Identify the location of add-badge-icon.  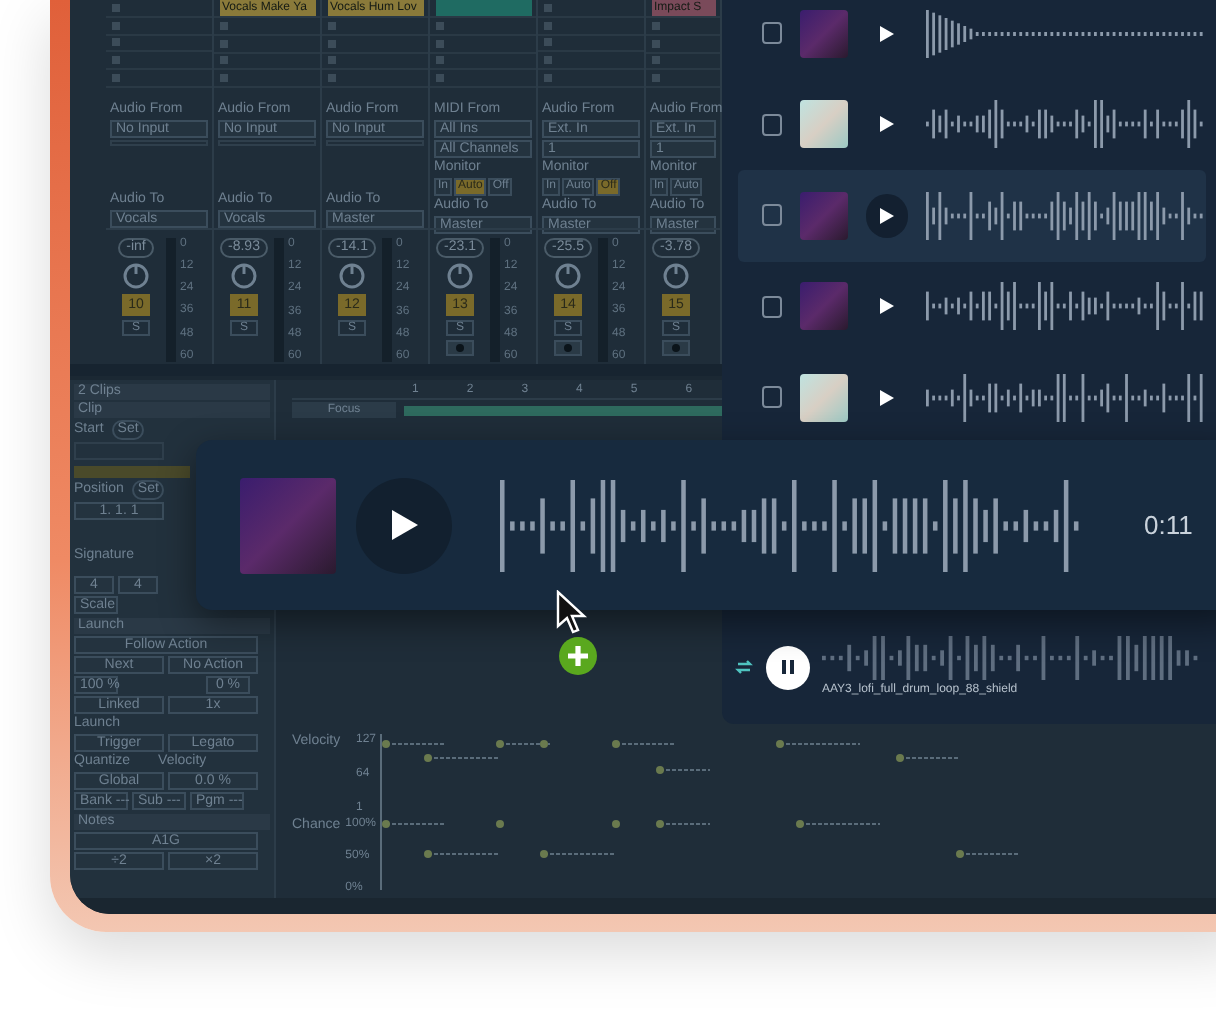
(578, 656).